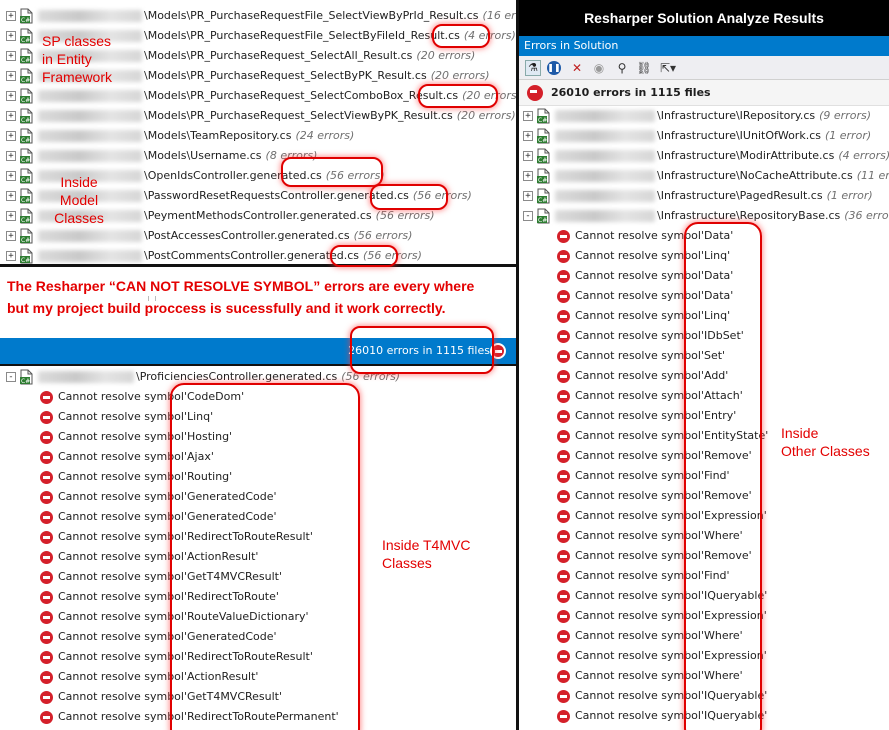  What do you see at coordinates (161, 156) in the screenshot?
I see `file-row: + C# \Models\Username.cs (8 errors)` at bounding box center [161, 156].